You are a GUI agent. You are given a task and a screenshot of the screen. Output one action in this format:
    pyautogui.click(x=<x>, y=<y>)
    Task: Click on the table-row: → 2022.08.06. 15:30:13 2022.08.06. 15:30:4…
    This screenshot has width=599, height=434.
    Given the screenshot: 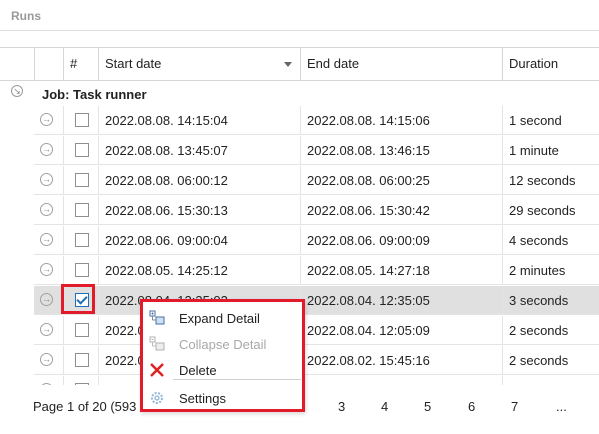 What is the action you would take?
    pyautogui.click(x=316, y=210)
    